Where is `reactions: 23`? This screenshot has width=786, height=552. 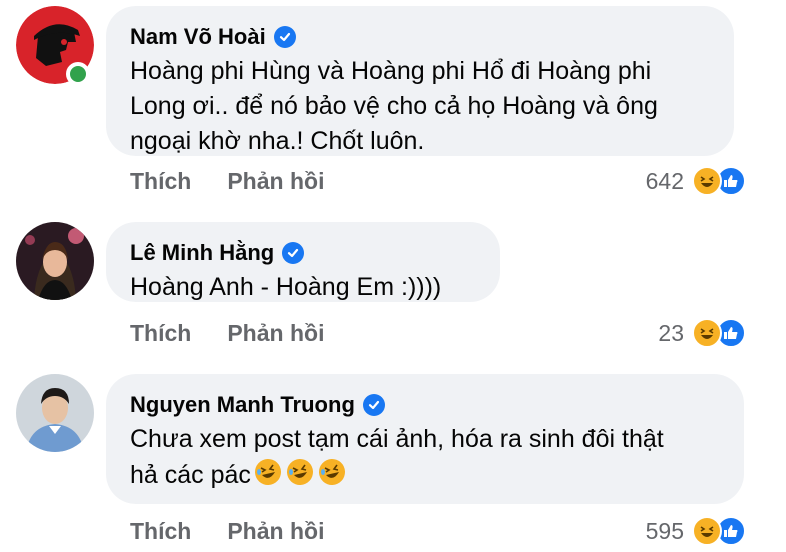 reactions: 23 is located at coordinates (702, 333).